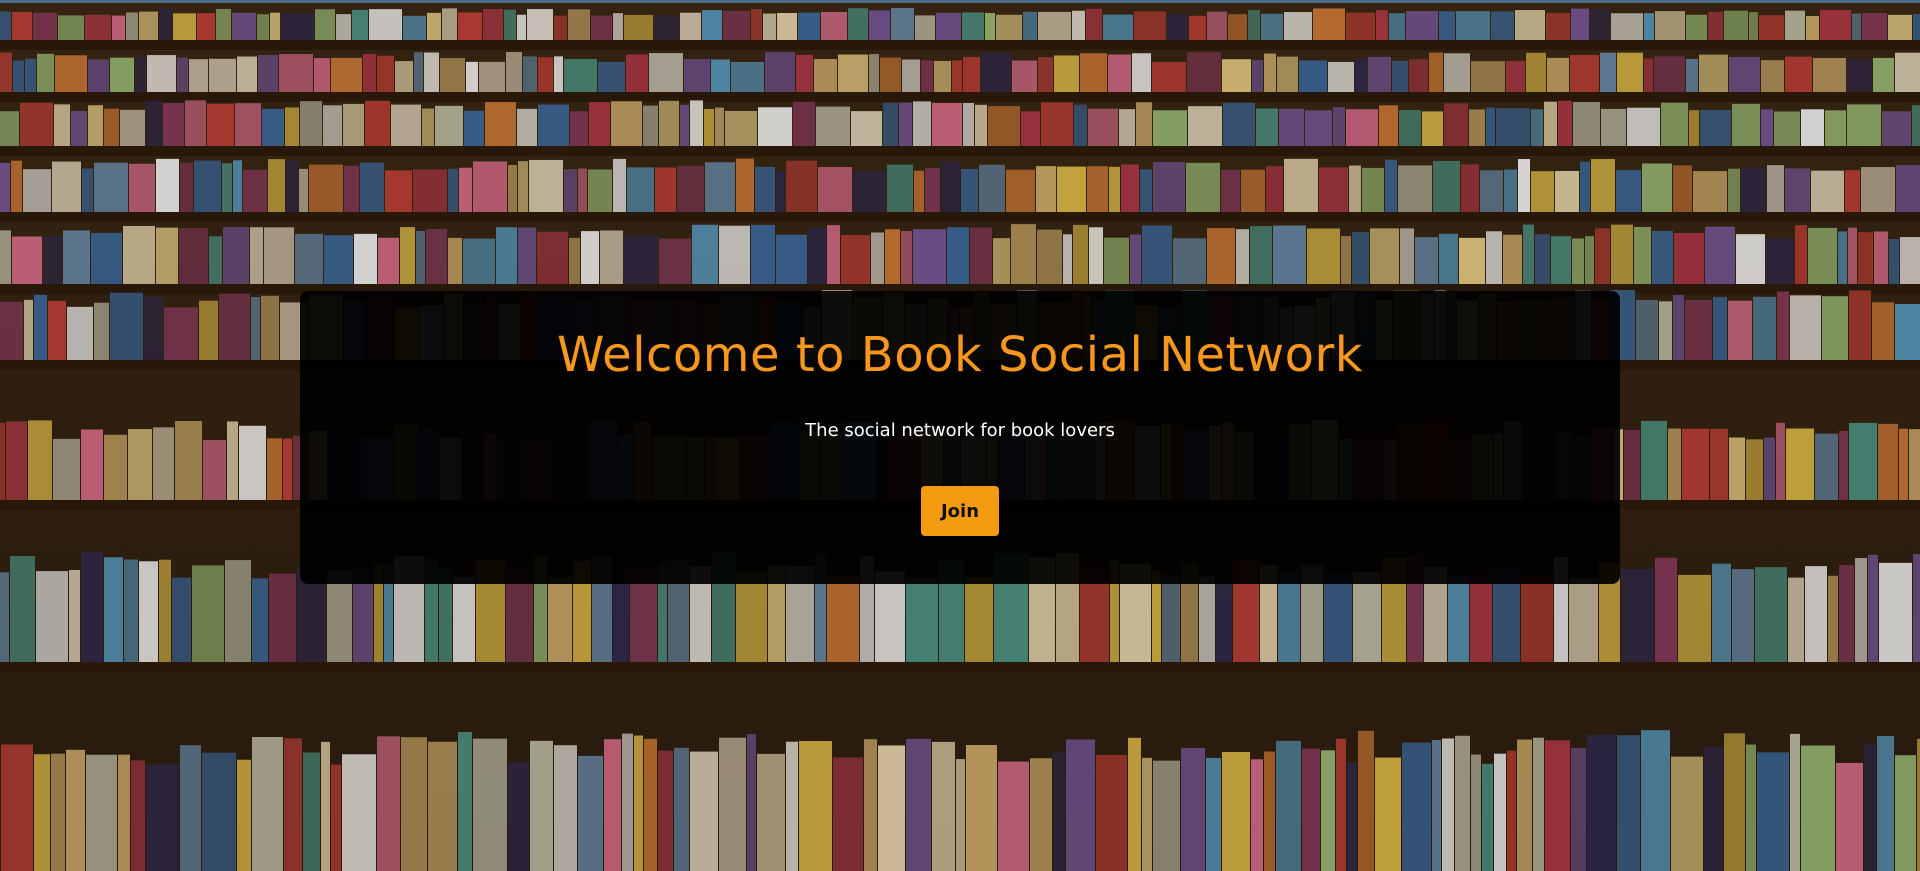 The image size is (1920, 871). What do you see at coordinates (960, 511) in the screenshot?
I see `join-button: Join` at bounding box center [960, 511].